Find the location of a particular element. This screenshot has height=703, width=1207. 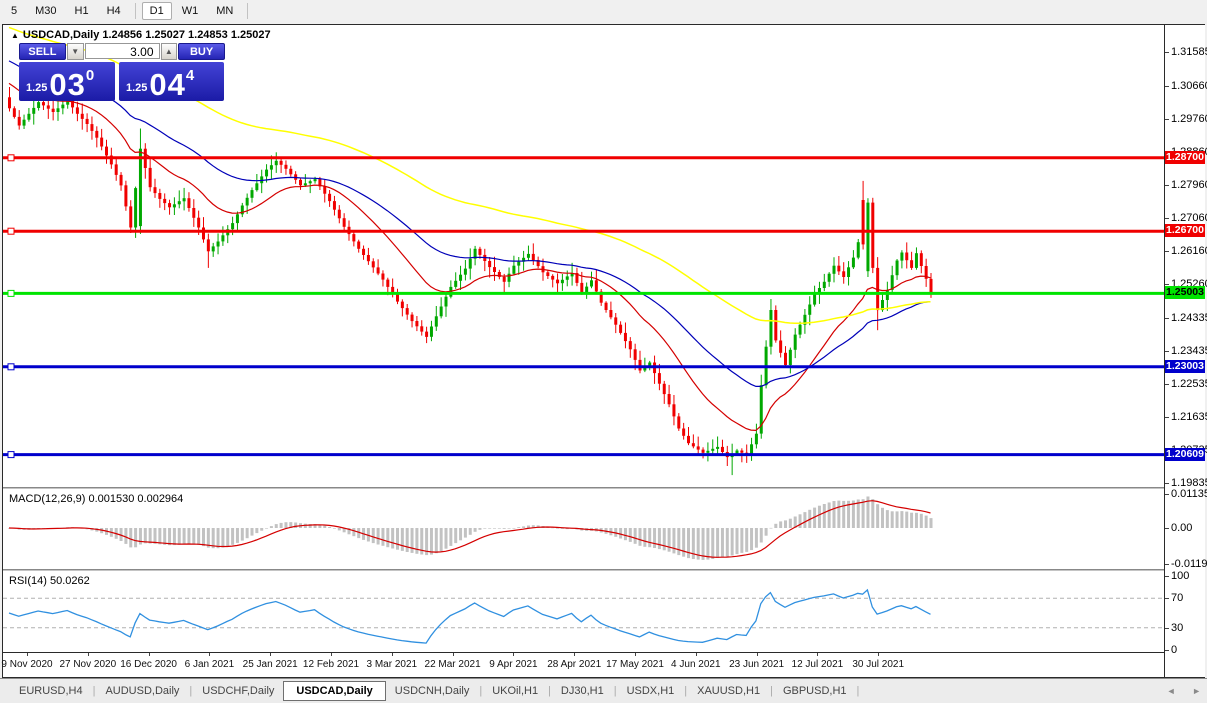

arrow-up-icon: ▲ is located at coordinates (168, 51).